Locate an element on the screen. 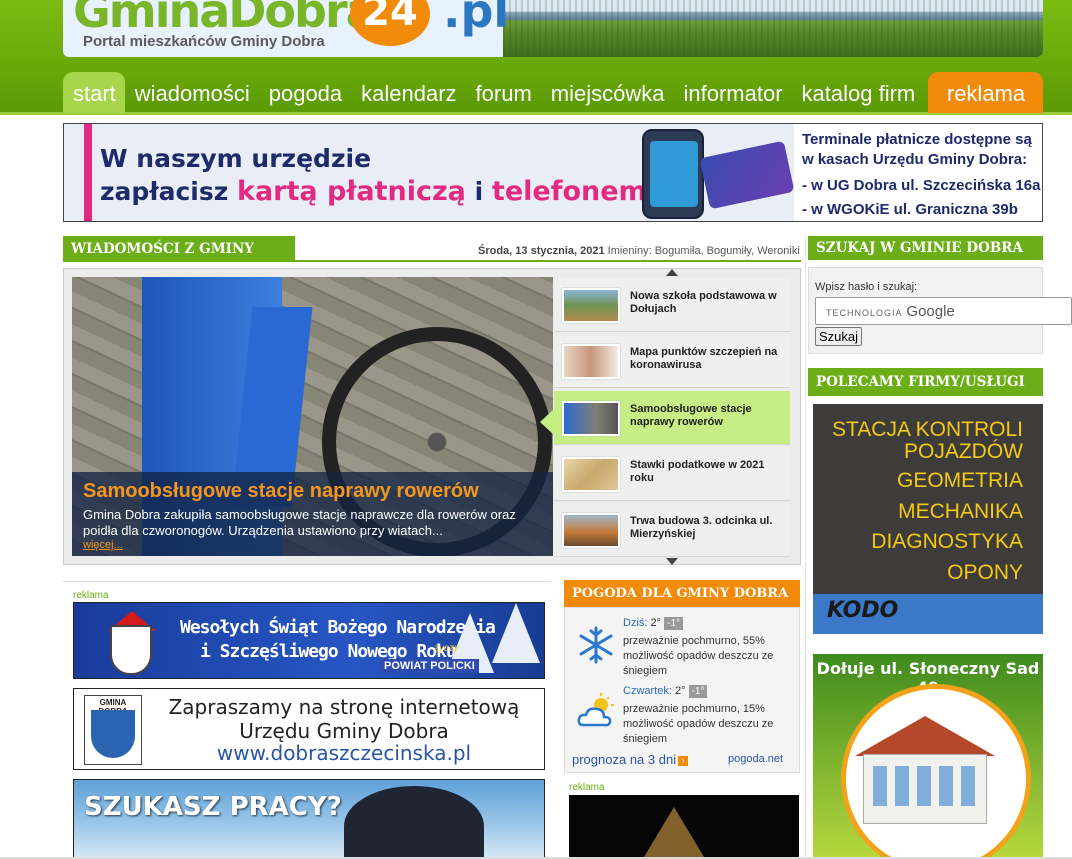 This screenshot has height=859, width=1072. banner-highlight-phone: telefonem is located at coordinates (569, 191).